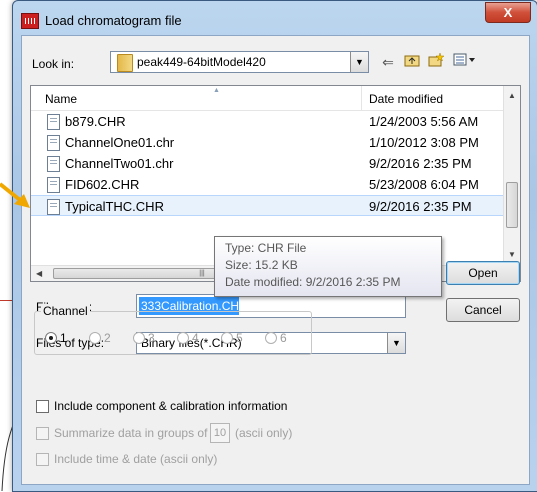 This screenshot has height=492, width=537. What do you see at coordinates (424, 142) in the screenshot?
I see `file-date: 1/10/2012 3:08 PM` at bounding box center [424, 142].